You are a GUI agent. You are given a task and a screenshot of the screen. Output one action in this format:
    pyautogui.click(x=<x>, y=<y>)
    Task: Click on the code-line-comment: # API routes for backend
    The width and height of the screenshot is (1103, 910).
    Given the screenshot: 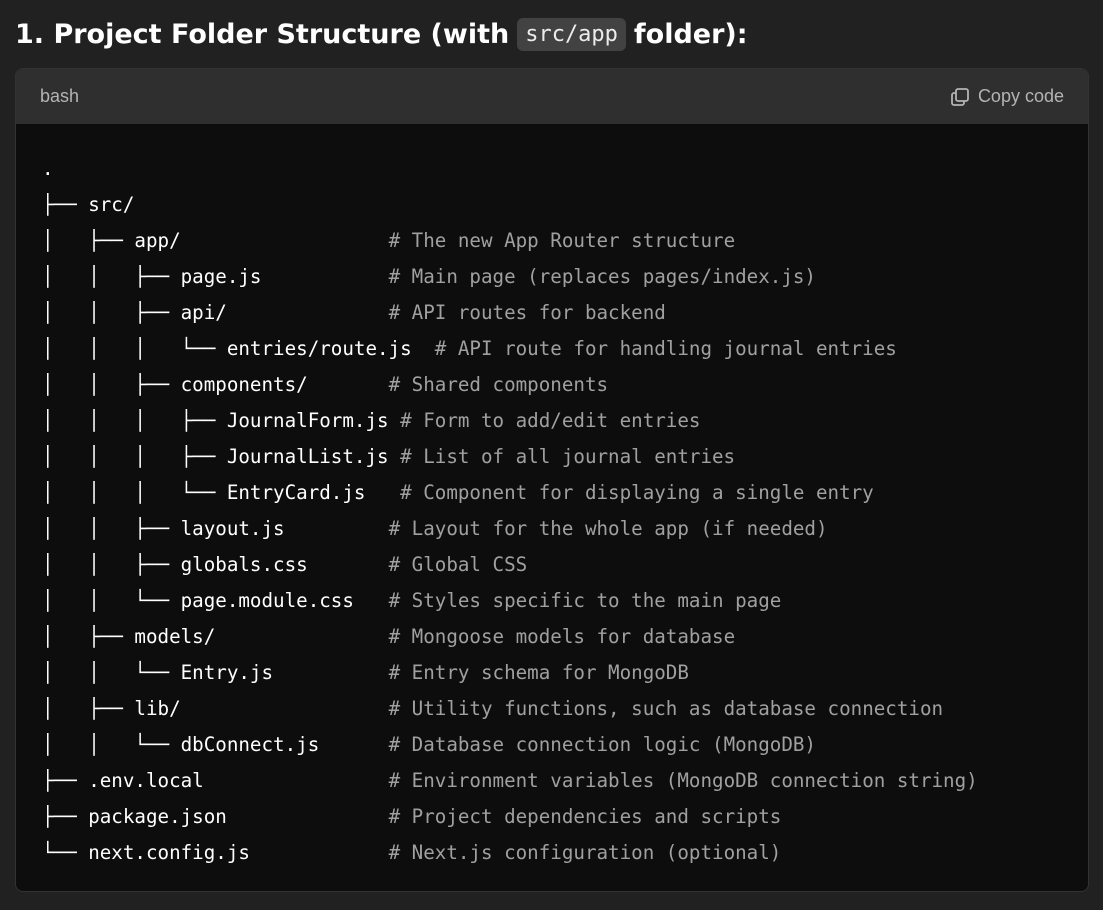 What is the action you would take?
    pyautogui.click(x=527, y=312)
    